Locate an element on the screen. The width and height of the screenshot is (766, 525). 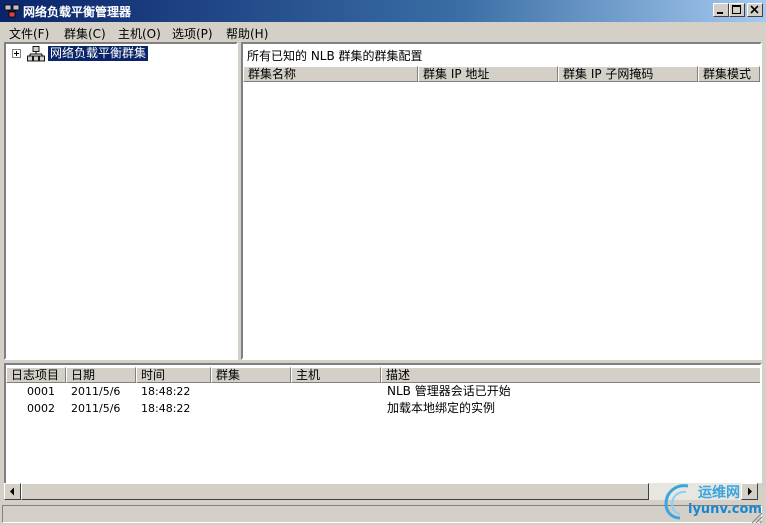
expand-plus-icon is located at coordinates (16, 53).